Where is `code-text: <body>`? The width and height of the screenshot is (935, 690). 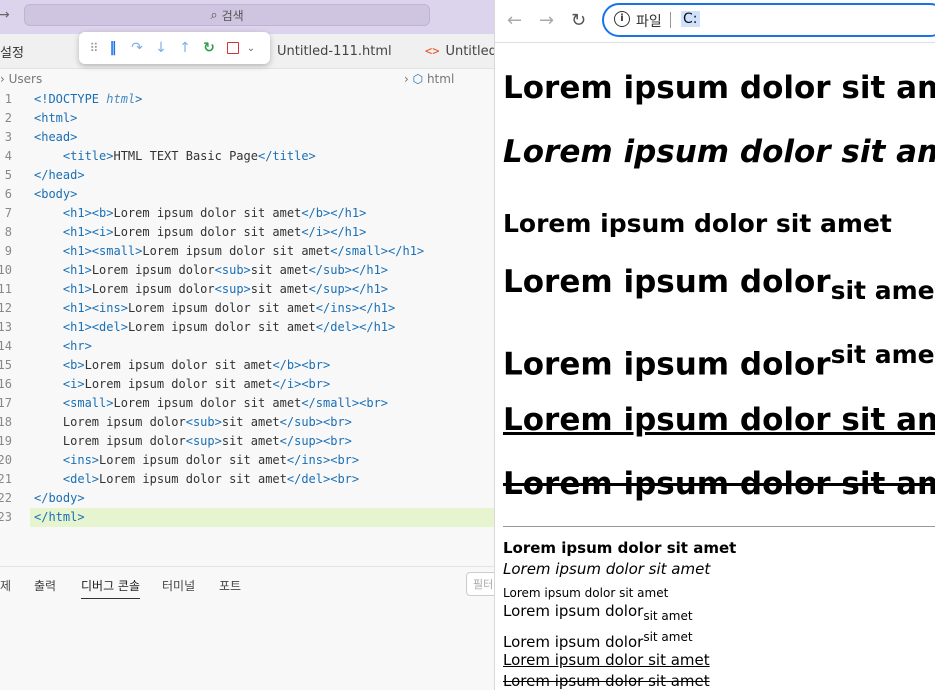 code-text: <body> is located at coordinates (56, 194).